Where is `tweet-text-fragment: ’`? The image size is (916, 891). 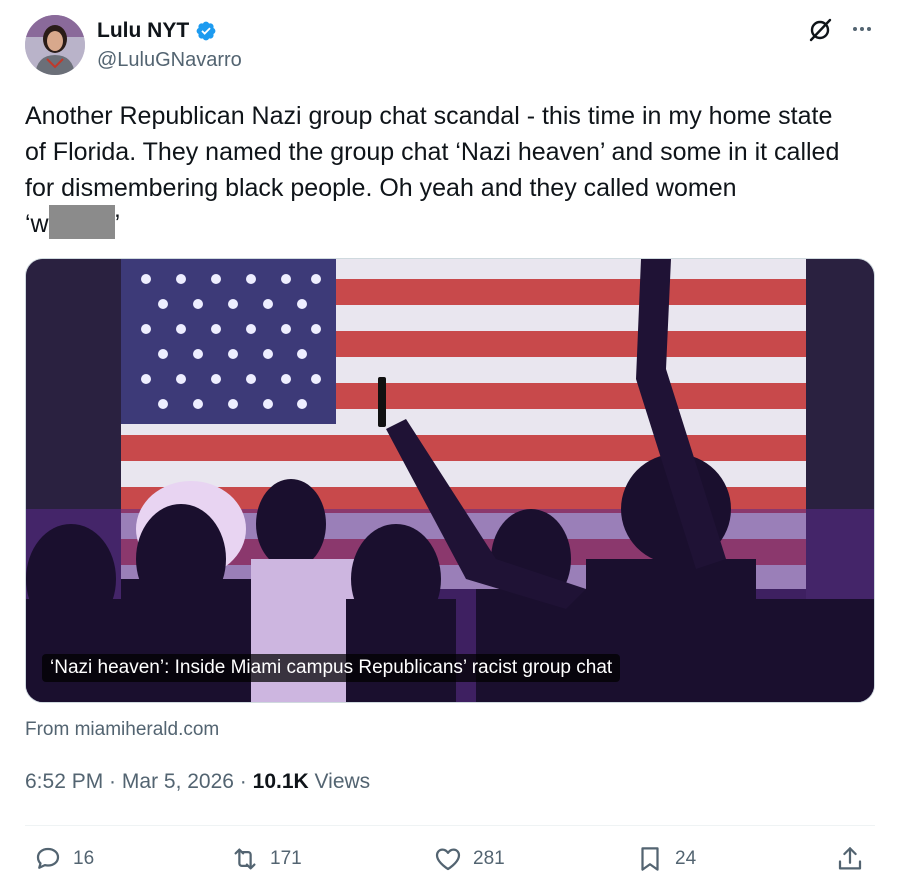 tweet-text-fragment: ’ is located at coordinates (117, 224).